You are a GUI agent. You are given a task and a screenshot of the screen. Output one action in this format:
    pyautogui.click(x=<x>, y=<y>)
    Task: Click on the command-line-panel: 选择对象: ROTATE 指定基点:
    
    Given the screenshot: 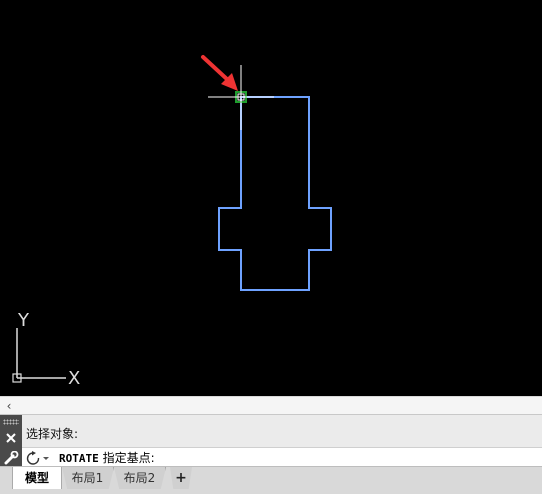 What is the action you would take?
    pyautogui.click(x=271, y=440)
    